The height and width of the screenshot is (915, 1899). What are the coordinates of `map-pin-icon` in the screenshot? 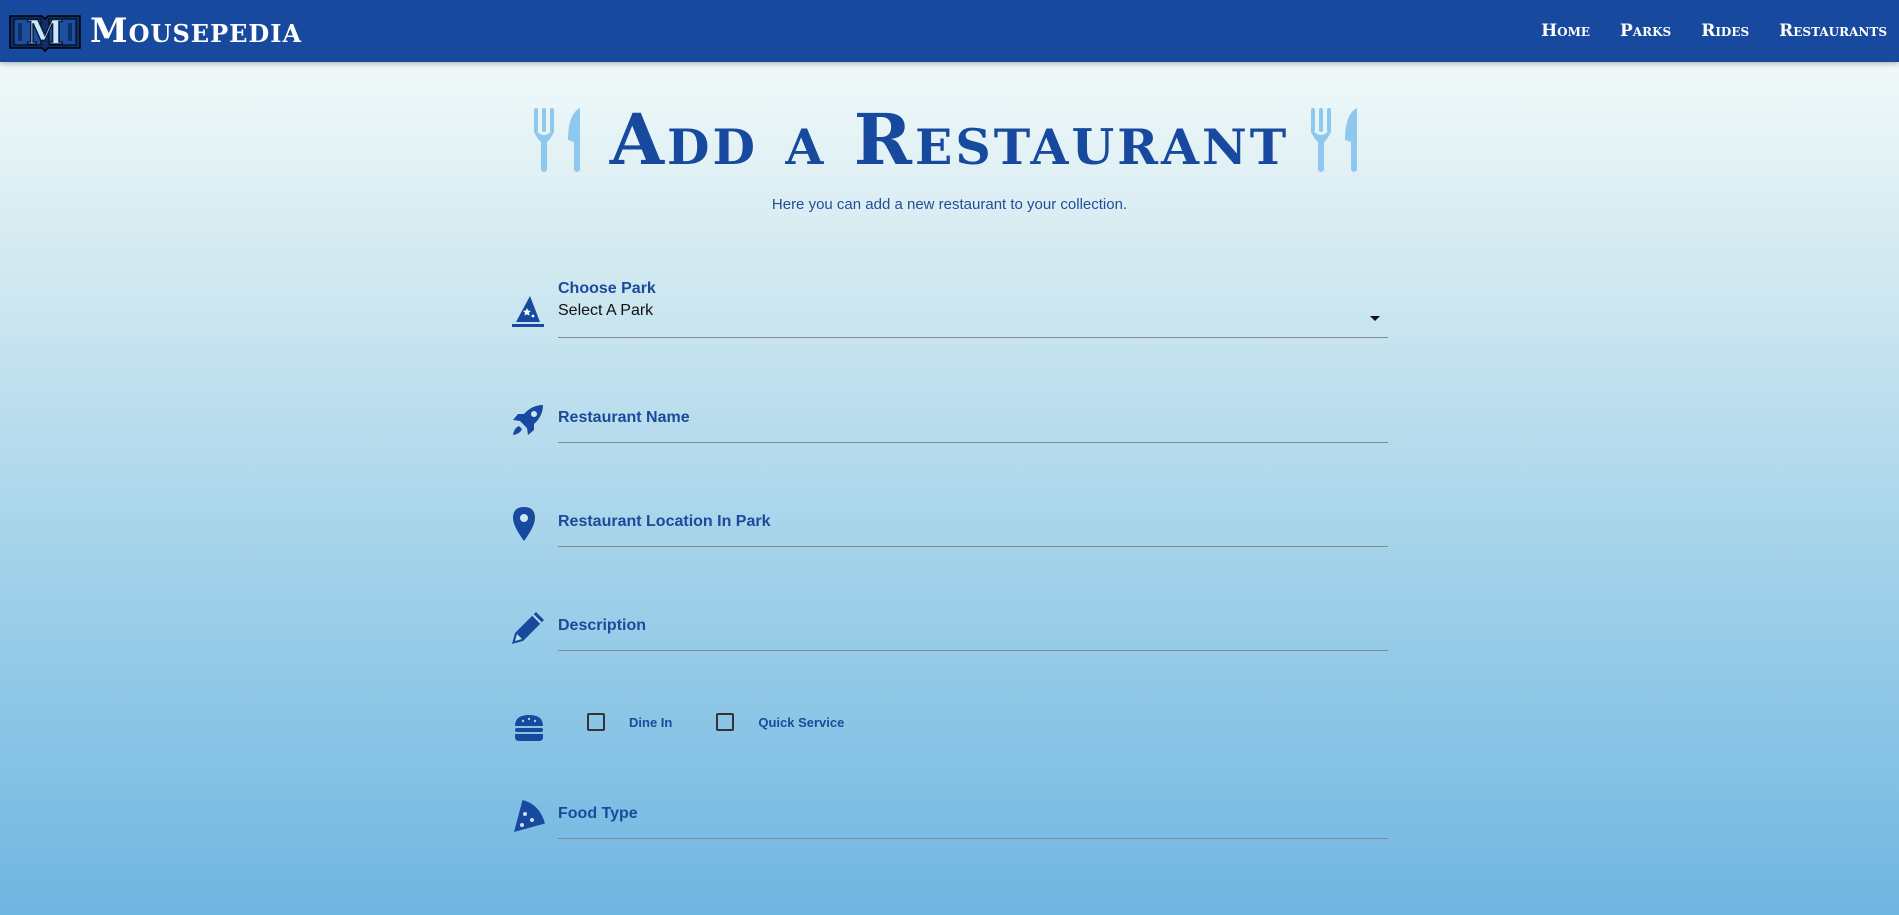 It's located at (524, 524).